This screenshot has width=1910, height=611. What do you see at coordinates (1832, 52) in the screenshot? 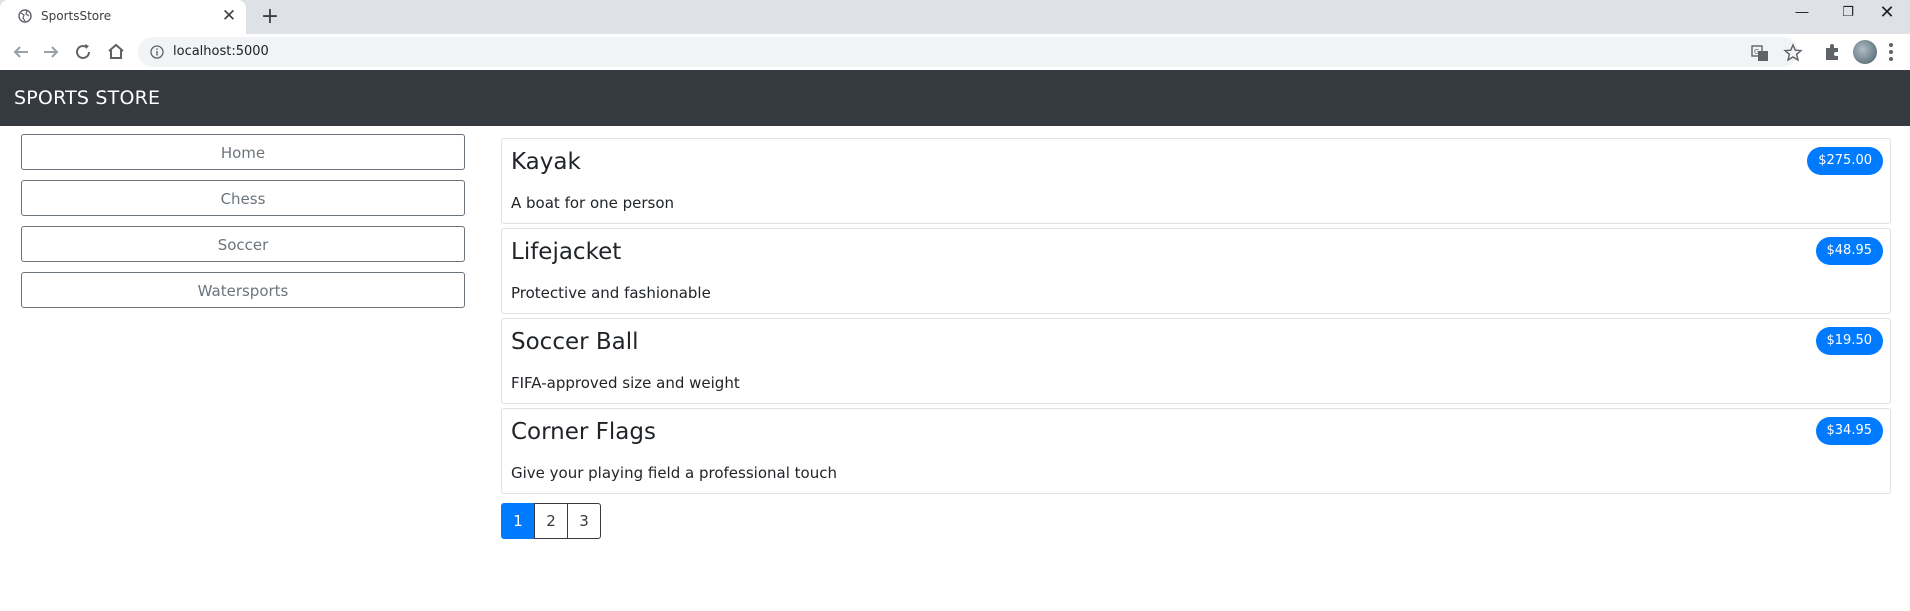
I see `extensions-puzzle-icon` at bounding box center [1832, 52].